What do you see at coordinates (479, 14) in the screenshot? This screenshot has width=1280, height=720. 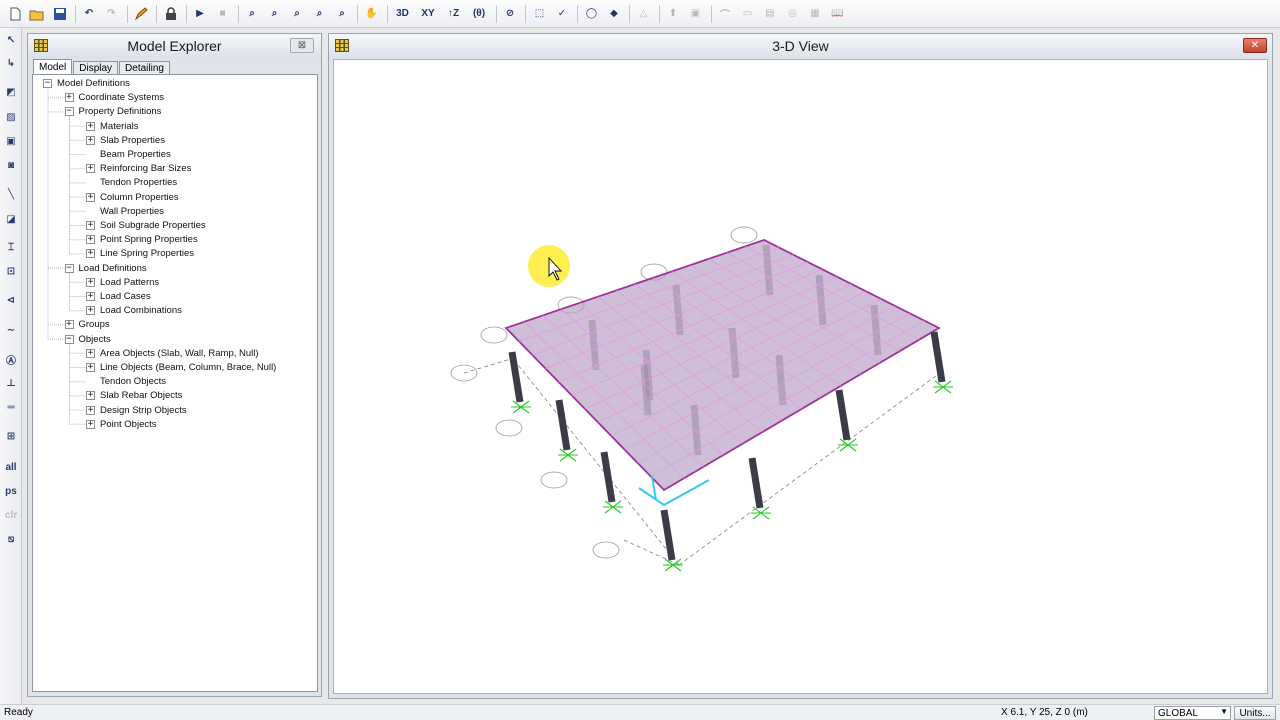 I see `rotate-view-button: (θ)` at bounding box center [479, 14].